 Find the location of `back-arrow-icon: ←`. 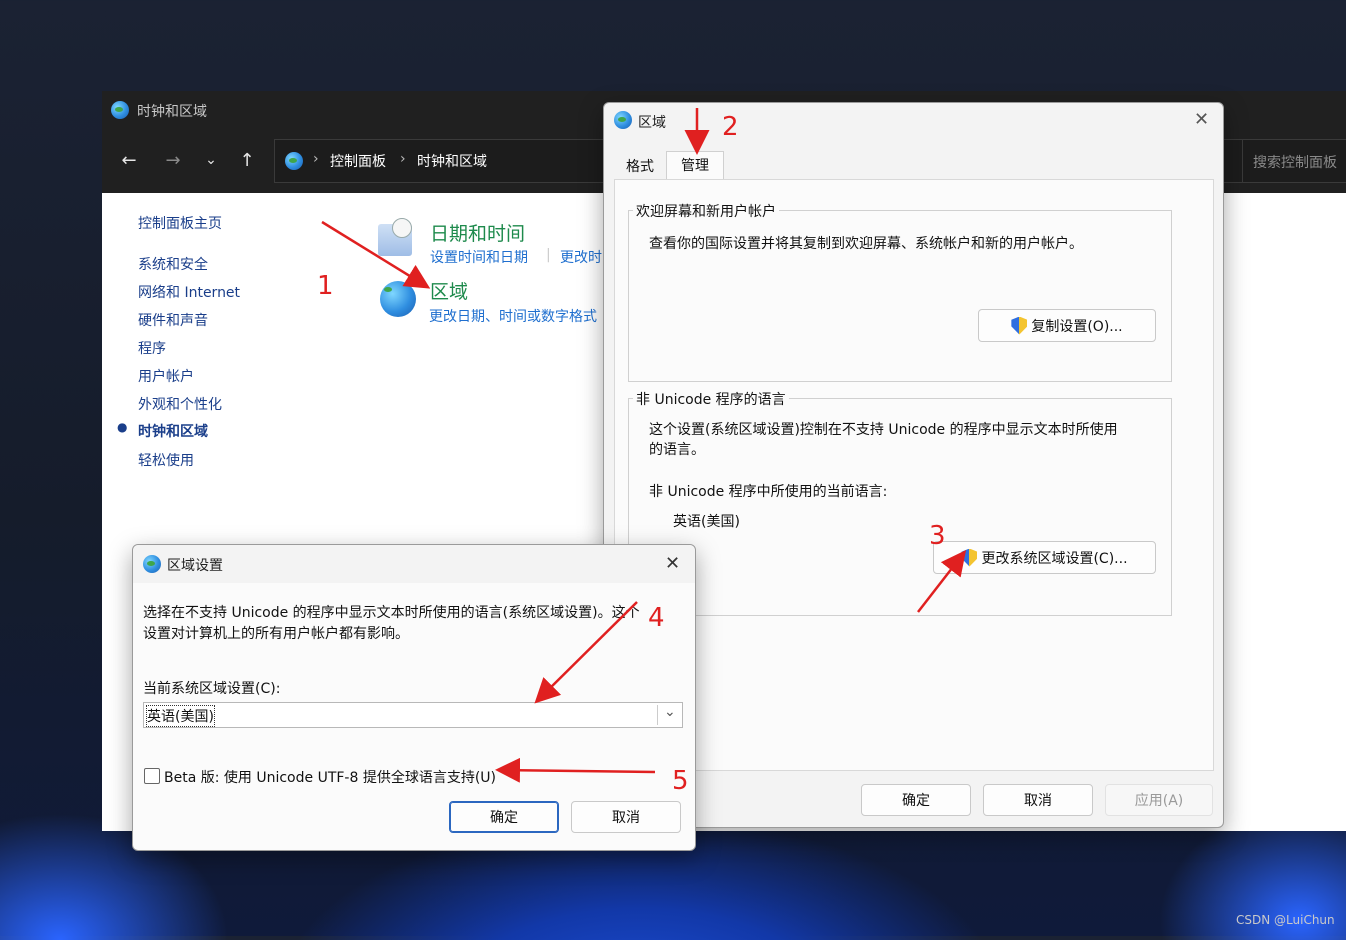

back-arrow-icon: ← is located at coordinates (129, 160).